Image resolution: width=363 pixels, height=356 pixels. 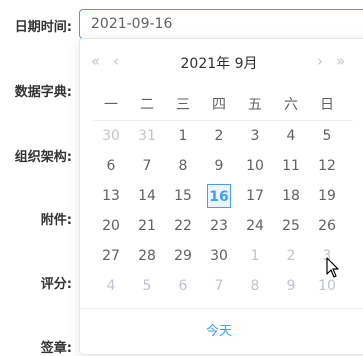 I want to click on day-cell: 24, so click(x=255, y=226).